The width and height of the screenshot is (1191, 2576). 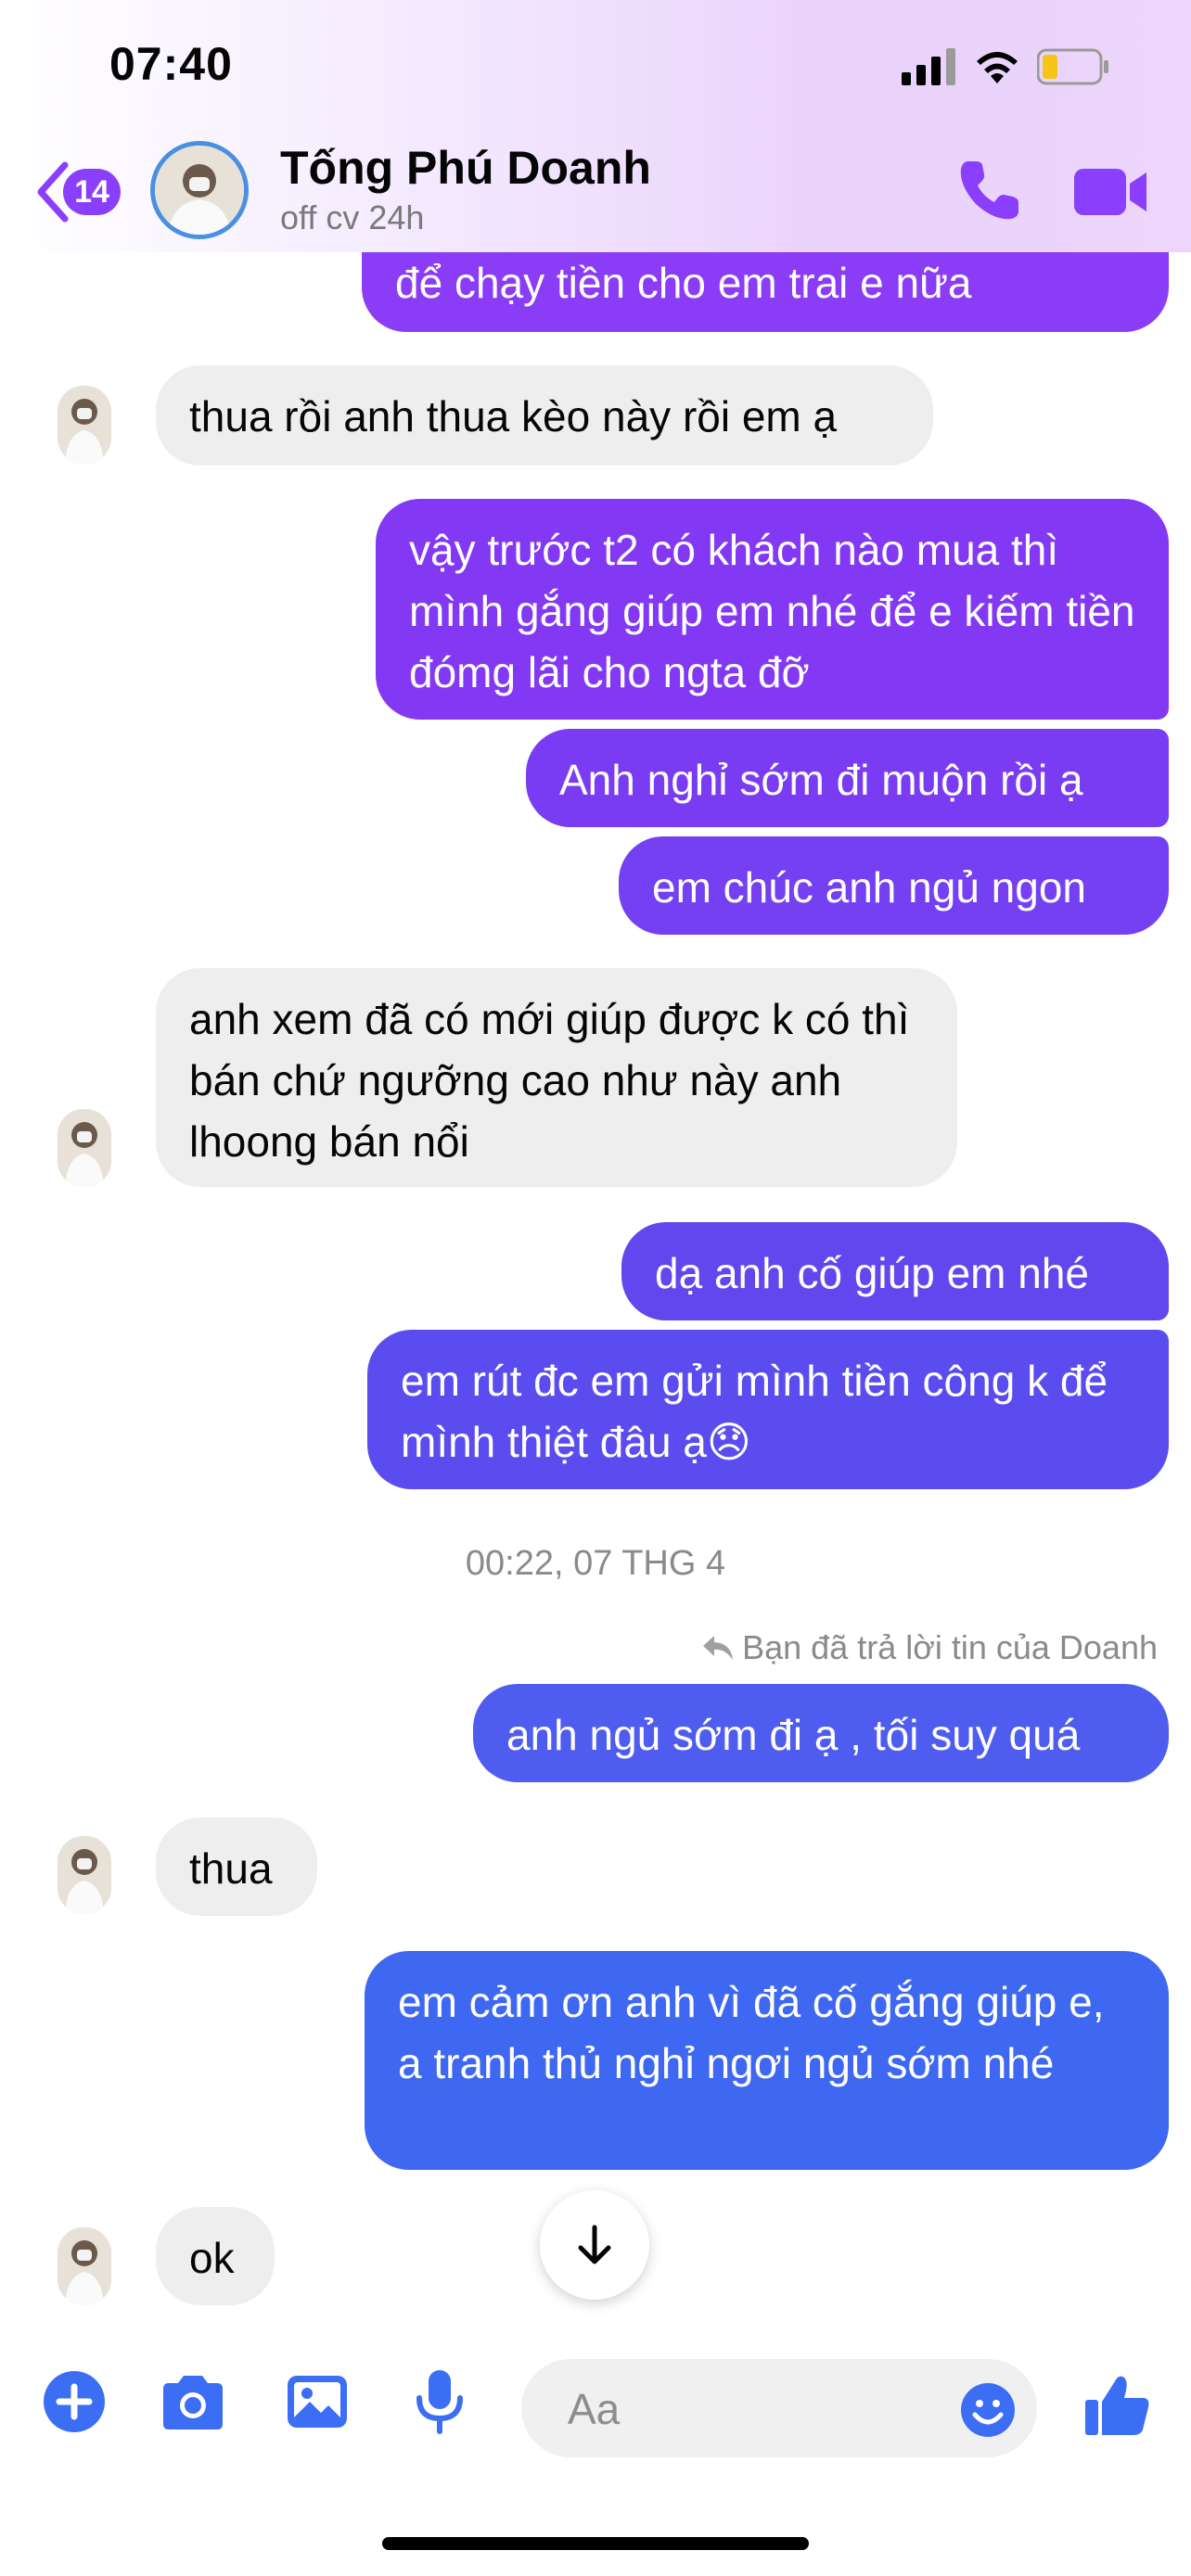 I want to click on unread-count-badge: 14, so click(x=92, y=192).